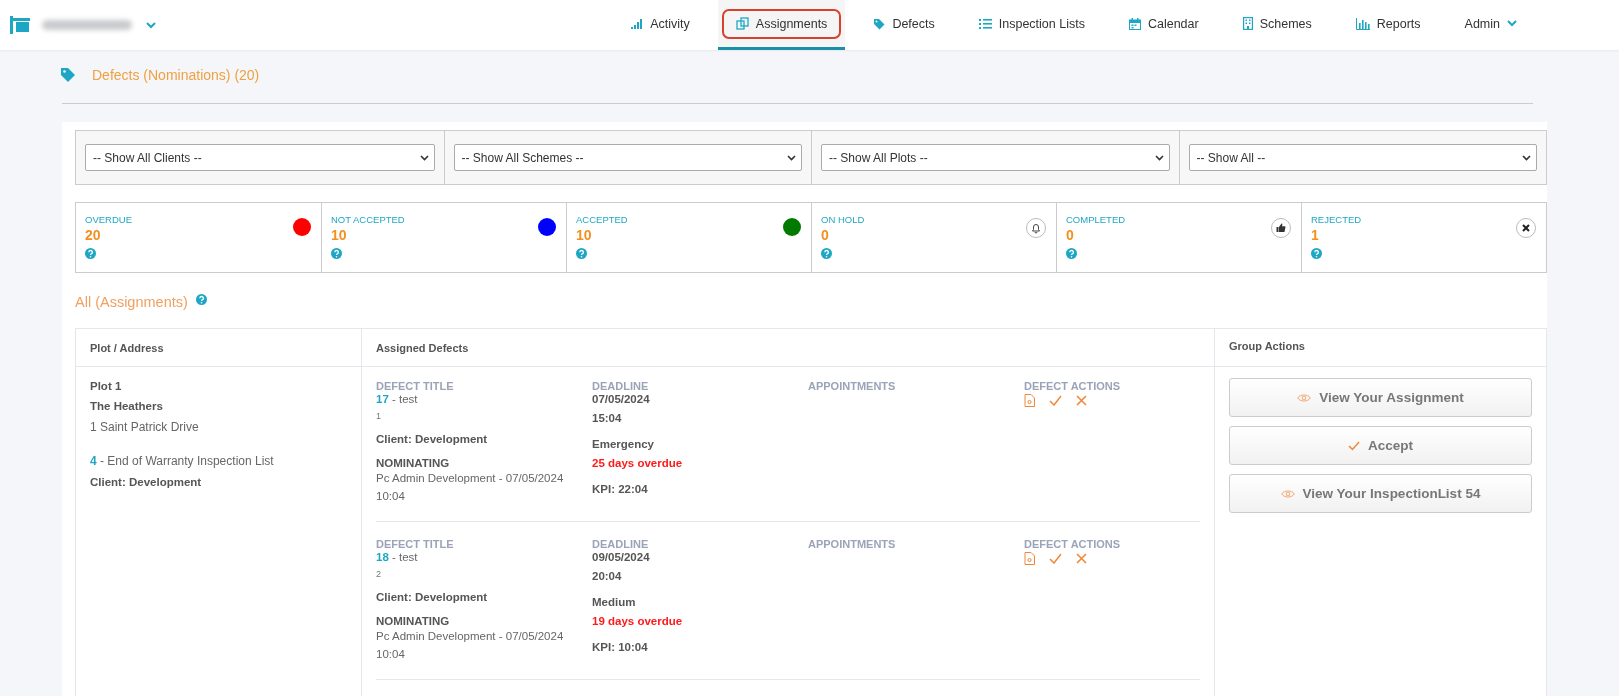 This screenshot has height=696, width=1619. I want to click on action-button: Accept, so click(1380, 445).